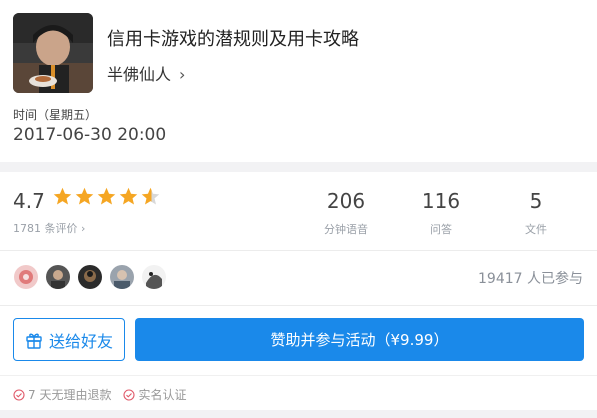  Describe the element at coordinates (55, 115) in the screenshot. I see `time-label: 时间（星期五）` at that location.